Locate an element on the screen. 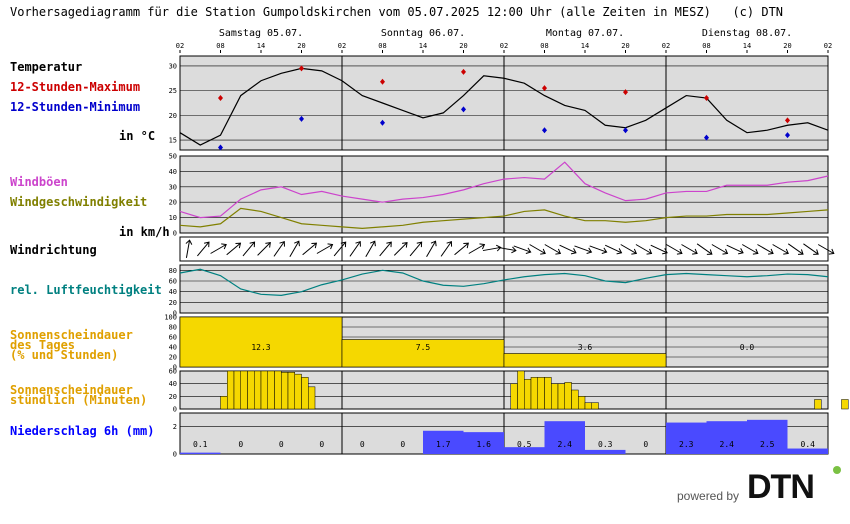 Image resolution: width=850 pixels, height=524 pixels. daily-sun-value: 12.3 is located at coordinates (260, 347).